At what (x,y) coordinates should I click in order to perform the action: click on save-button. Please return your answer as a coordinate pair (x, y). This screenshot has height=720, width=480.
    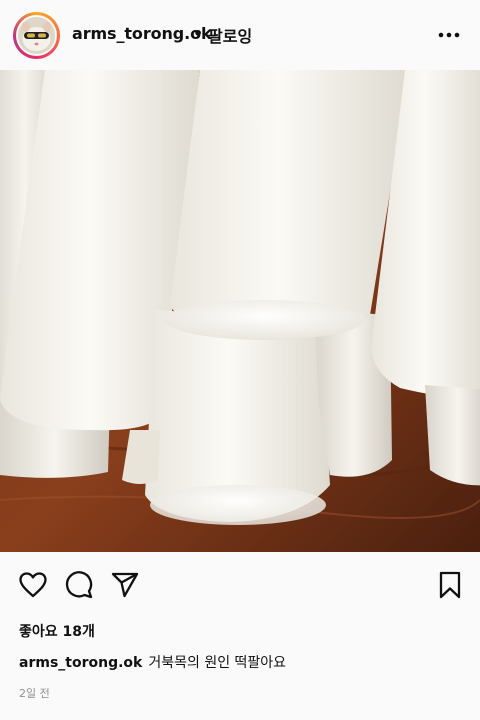
    Looking at the image, I should click on (450, 585).